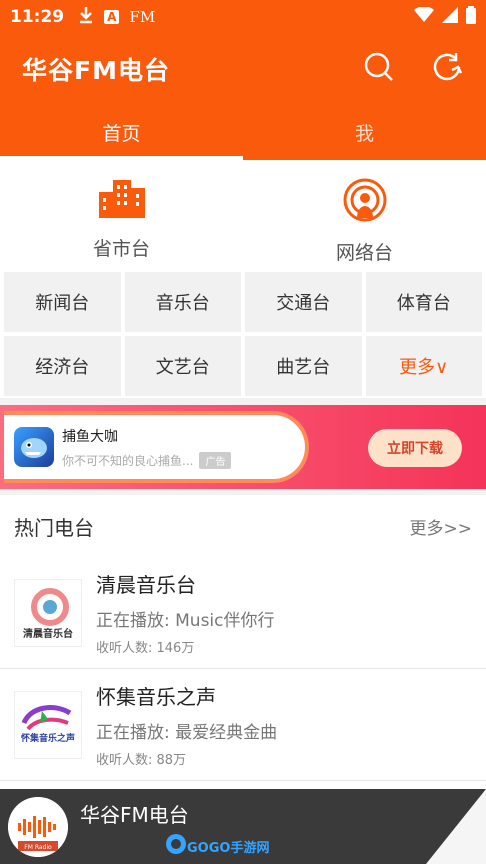  I want to click on wifi-icon, so click(424, 16).